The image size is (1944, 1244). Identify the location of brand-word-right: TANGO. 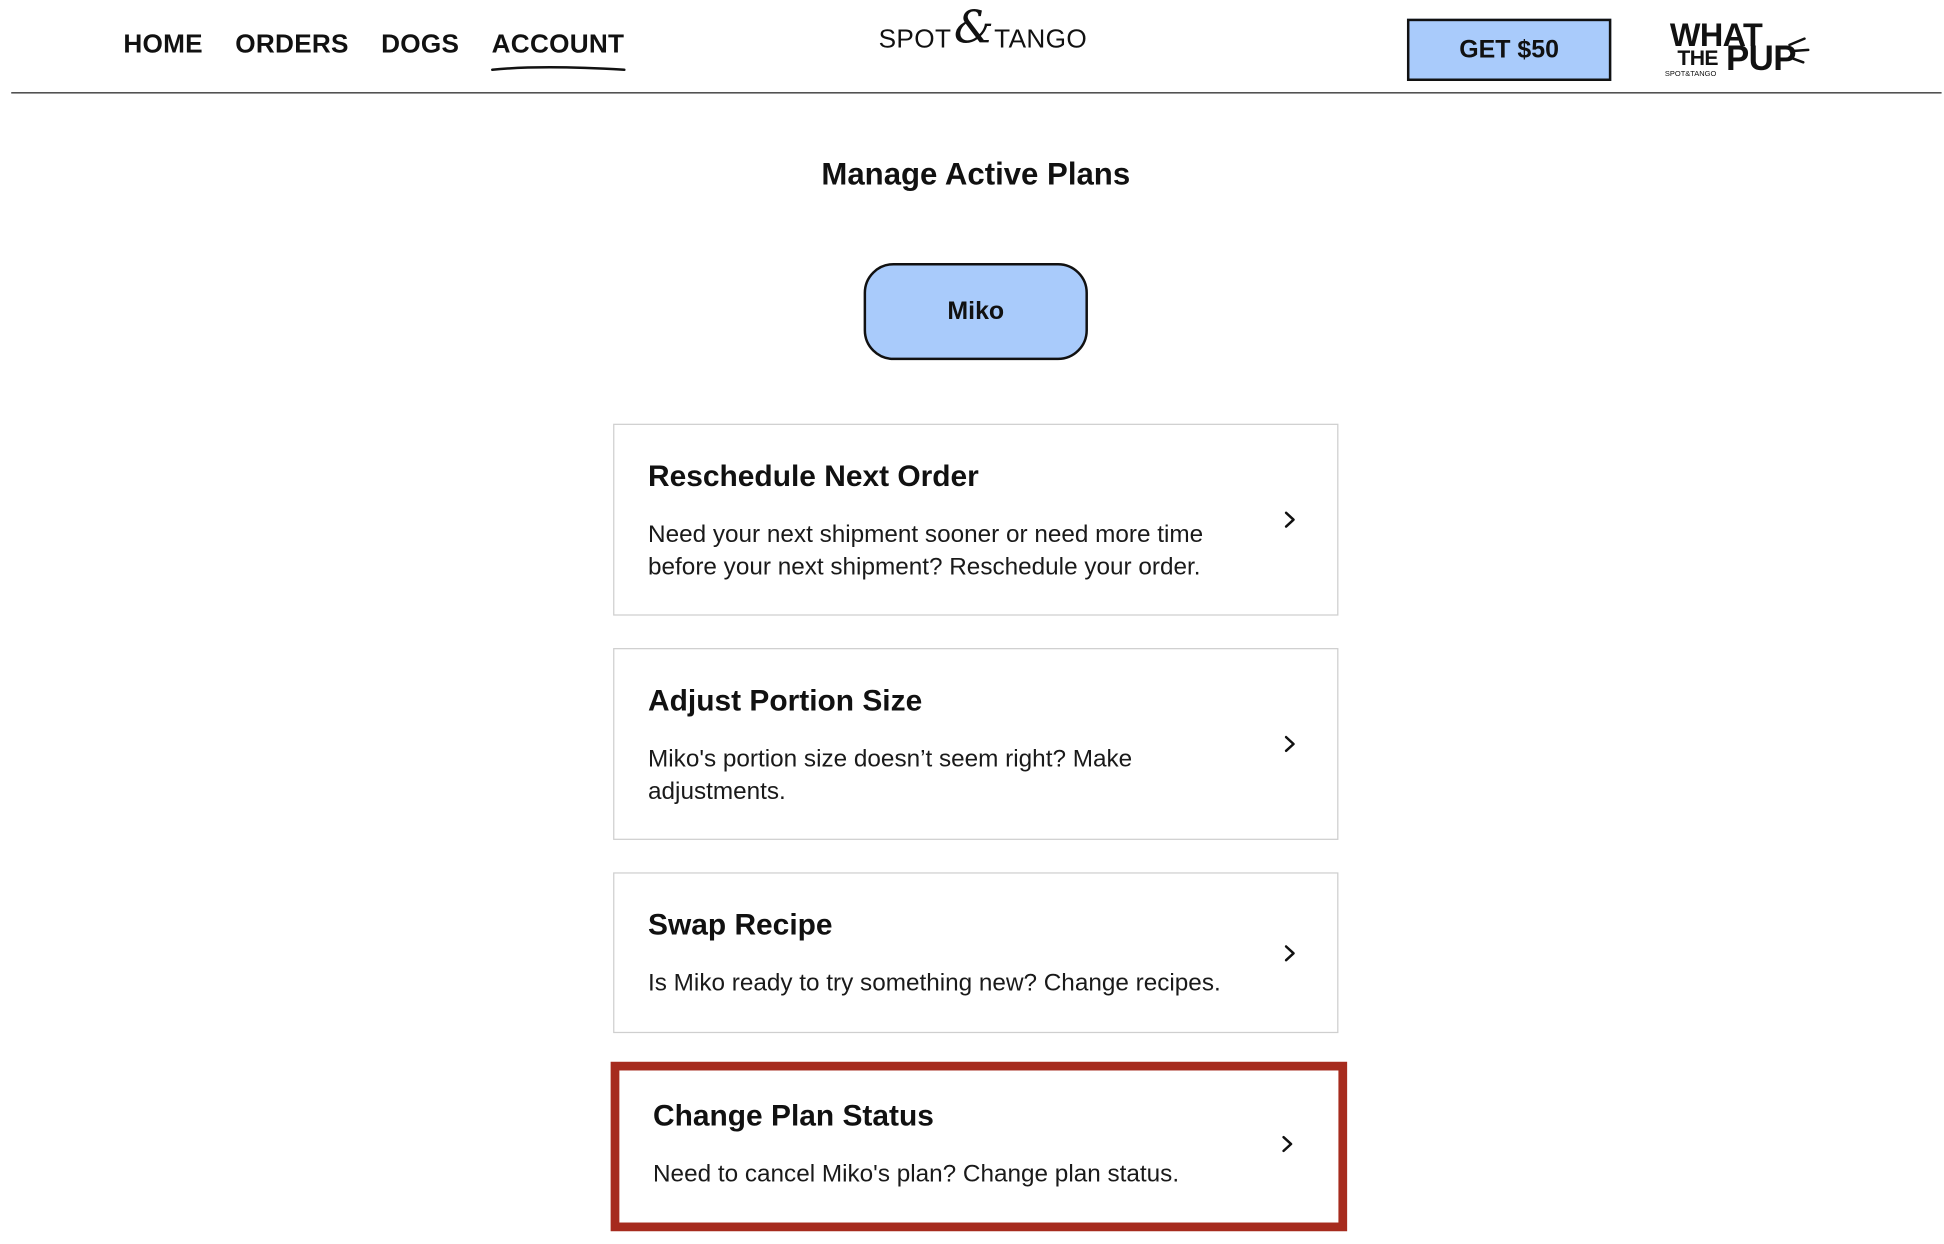
(1041, 39).